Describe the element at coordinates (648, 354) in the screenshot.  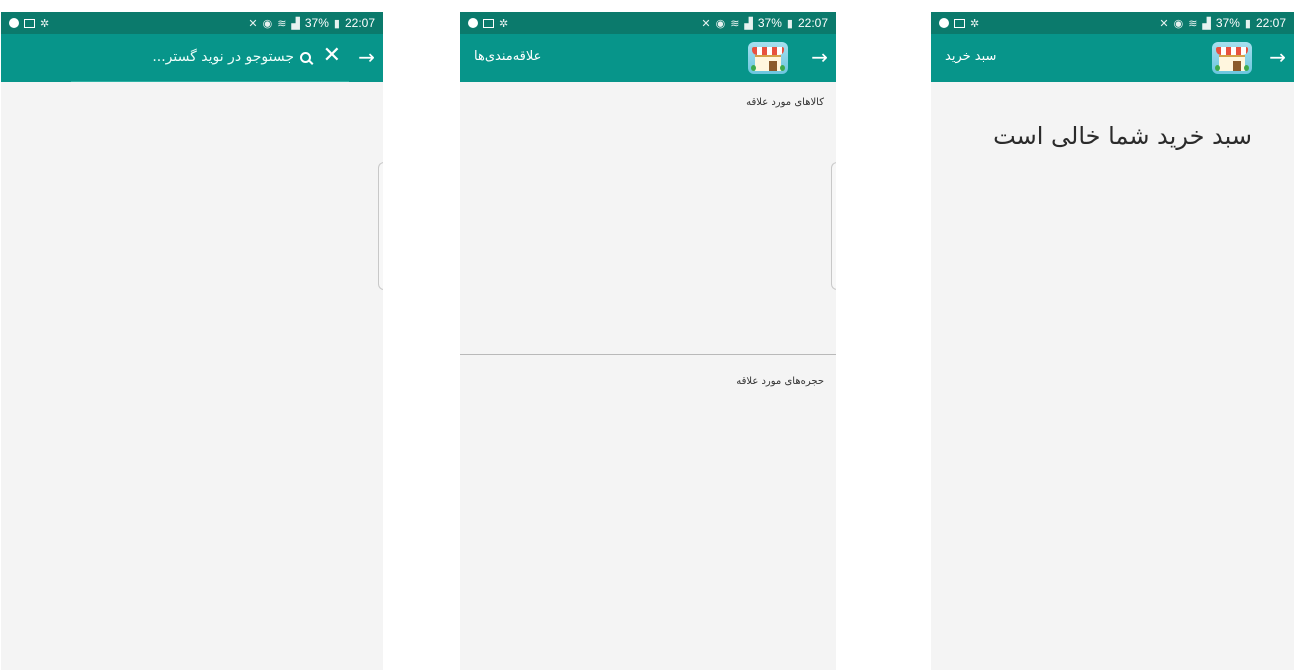
I see `section-divider` at that location.